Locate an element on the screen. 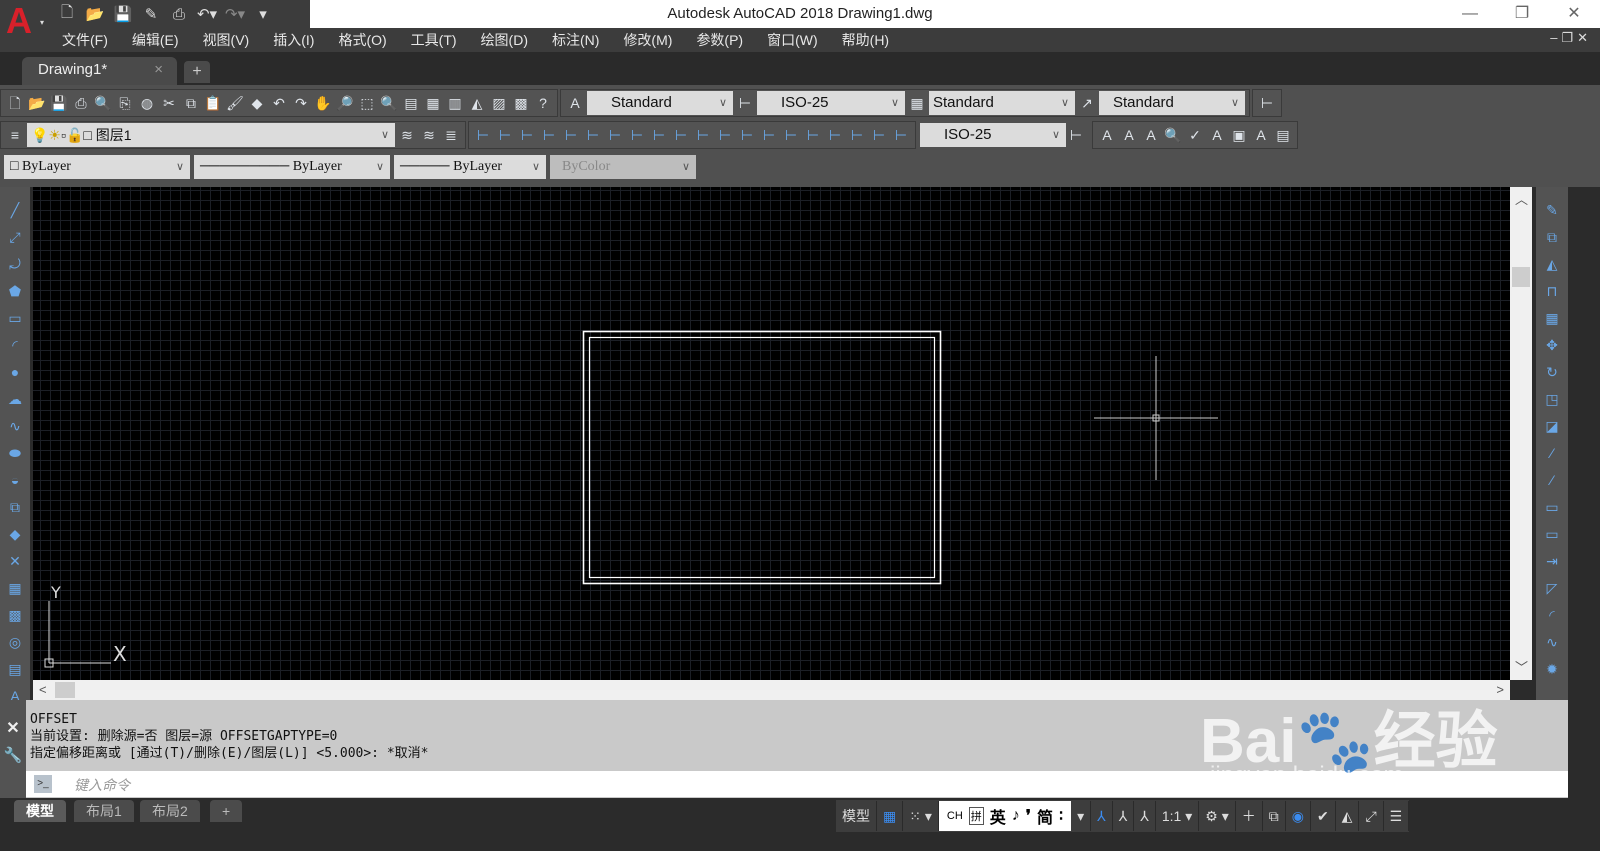 This screenshot has width=1600, height=851. customize-command-icon: 🔧 is located at coordinates (13, 755).